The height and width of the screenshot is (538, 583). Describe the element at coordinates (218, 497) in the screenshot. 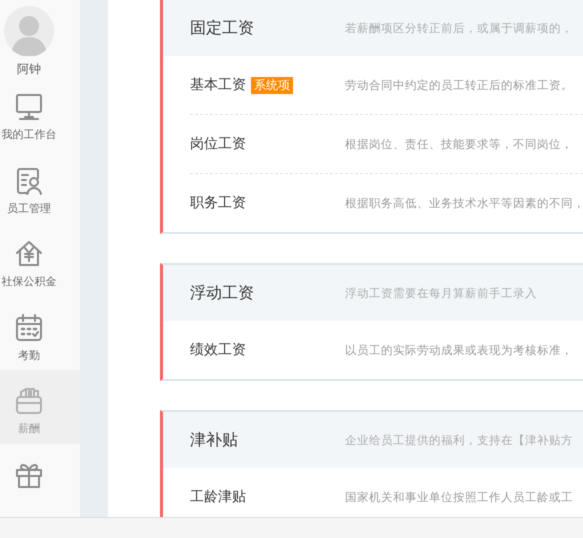

I see `item-name: 工龄津贴` at that location.